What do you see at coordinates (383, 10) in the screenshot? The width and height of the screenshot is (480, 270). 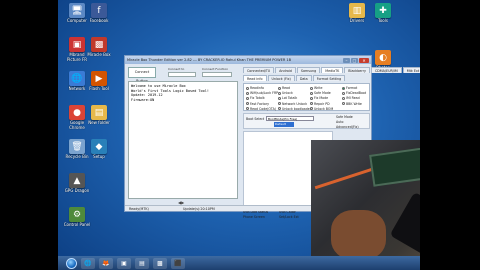 I see `desktop-icon-glyph-icon: ✚` at bounding box center [383, 10].